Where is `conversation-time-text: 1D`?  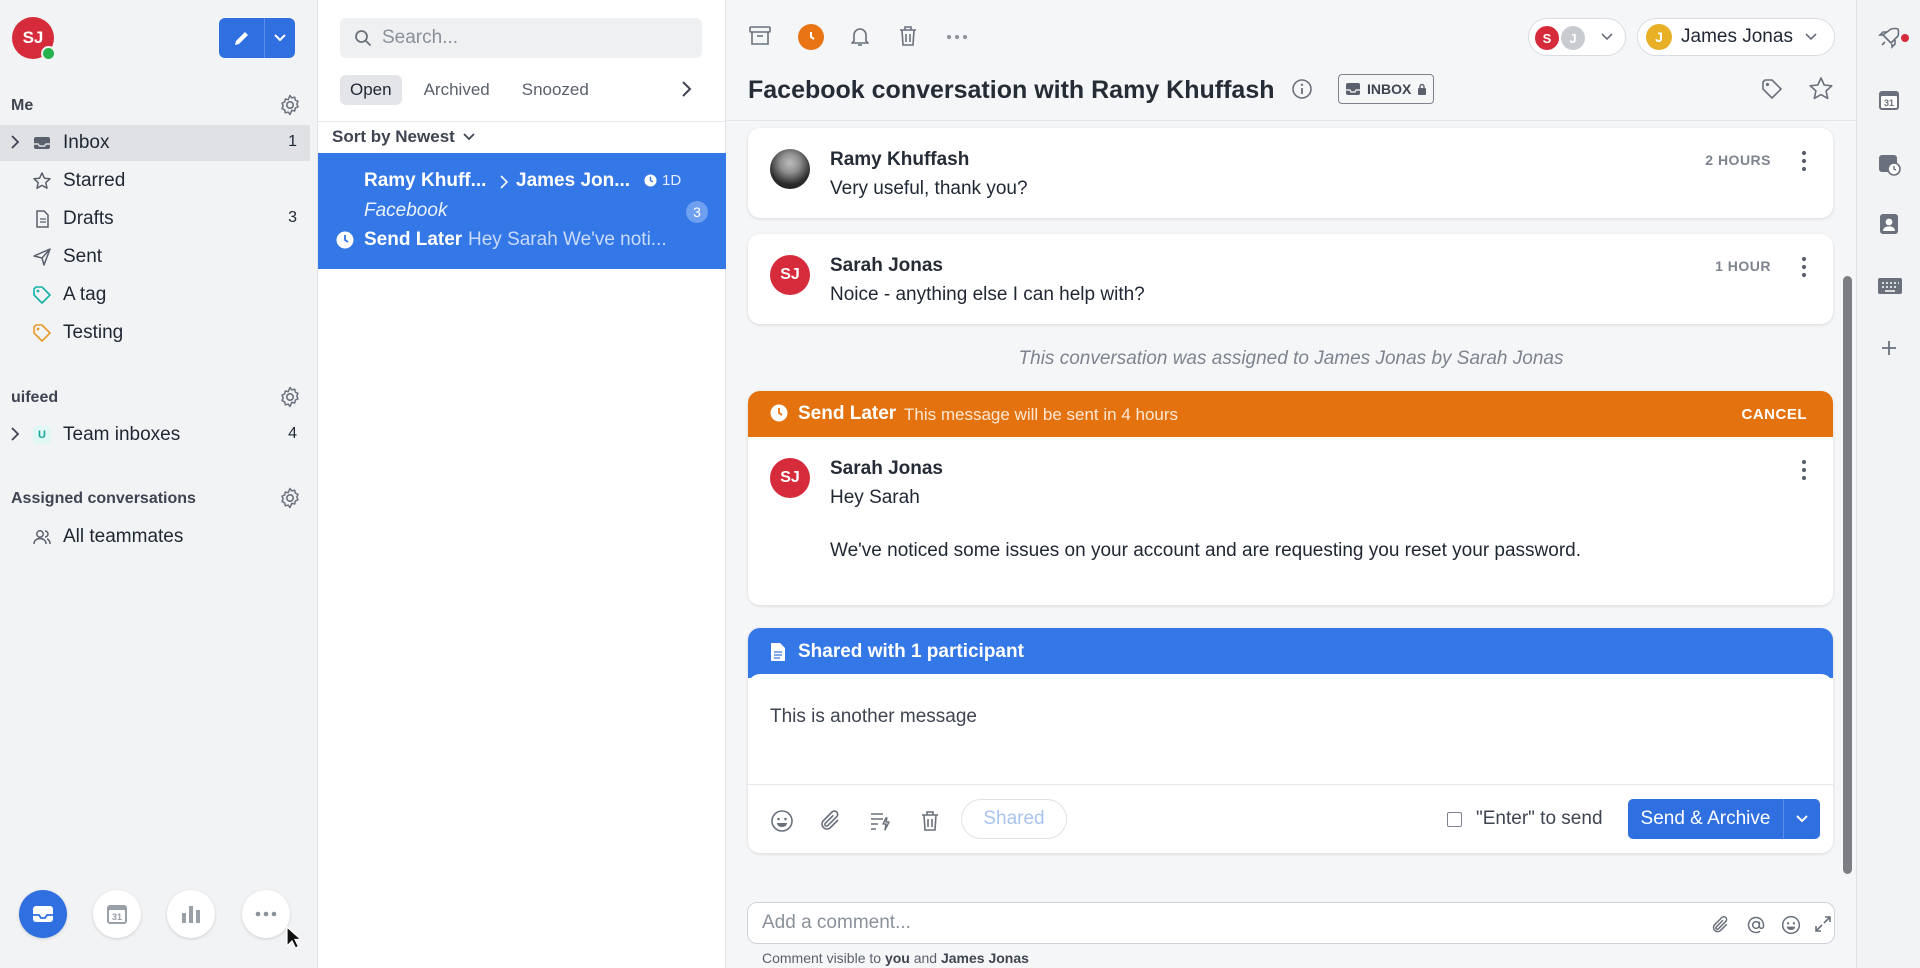
conversation-time-text: 1D is located at coordinates (672, 180).